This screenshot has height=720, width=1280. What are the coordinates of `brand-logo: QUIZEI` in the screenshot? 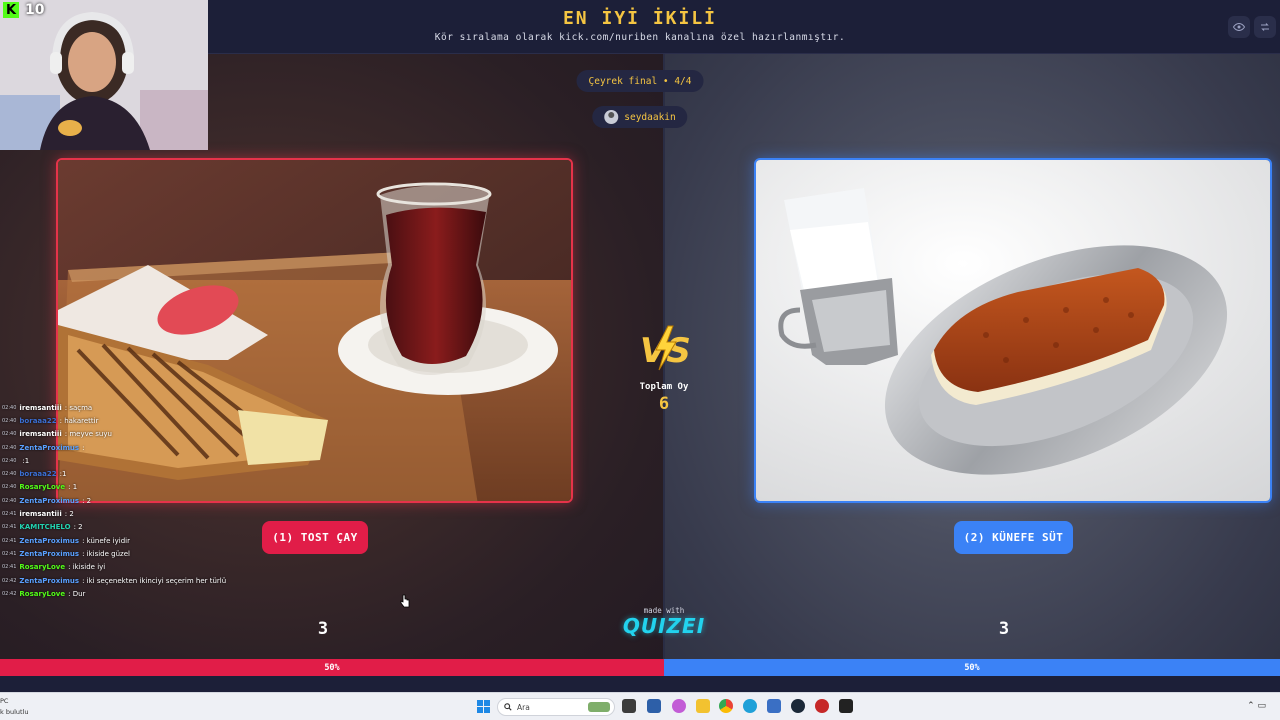 It's located at (664, 626).